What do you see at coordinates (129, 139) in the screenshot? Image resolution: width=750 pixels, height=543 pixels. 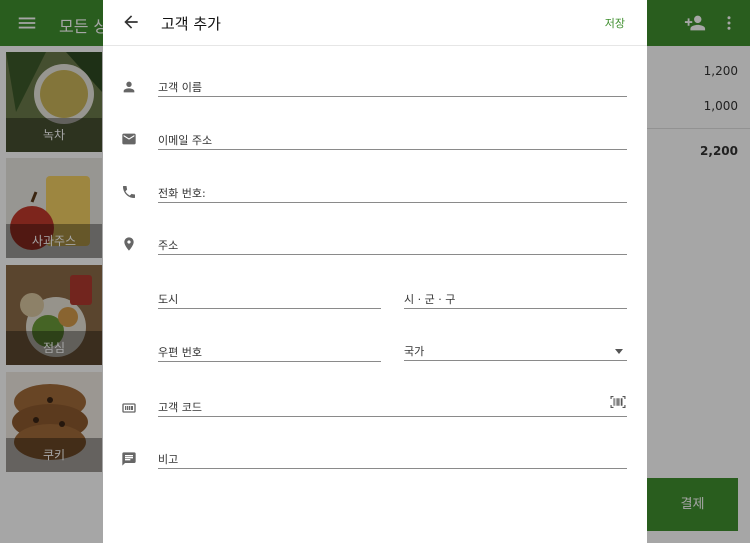 I see `email-icon` at bounding box center [129, 139].